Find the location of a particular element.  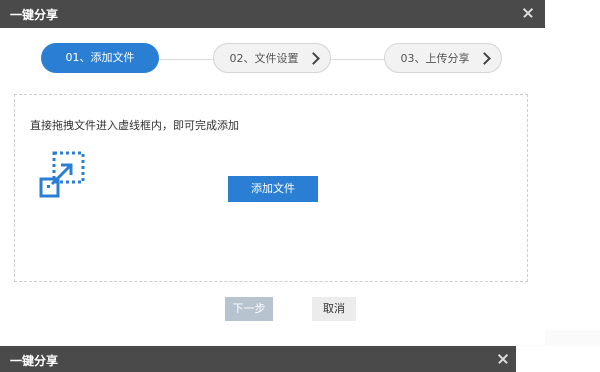

second-share-dialog-titlebar: 一键分享 is located at coordinates (258, 359).